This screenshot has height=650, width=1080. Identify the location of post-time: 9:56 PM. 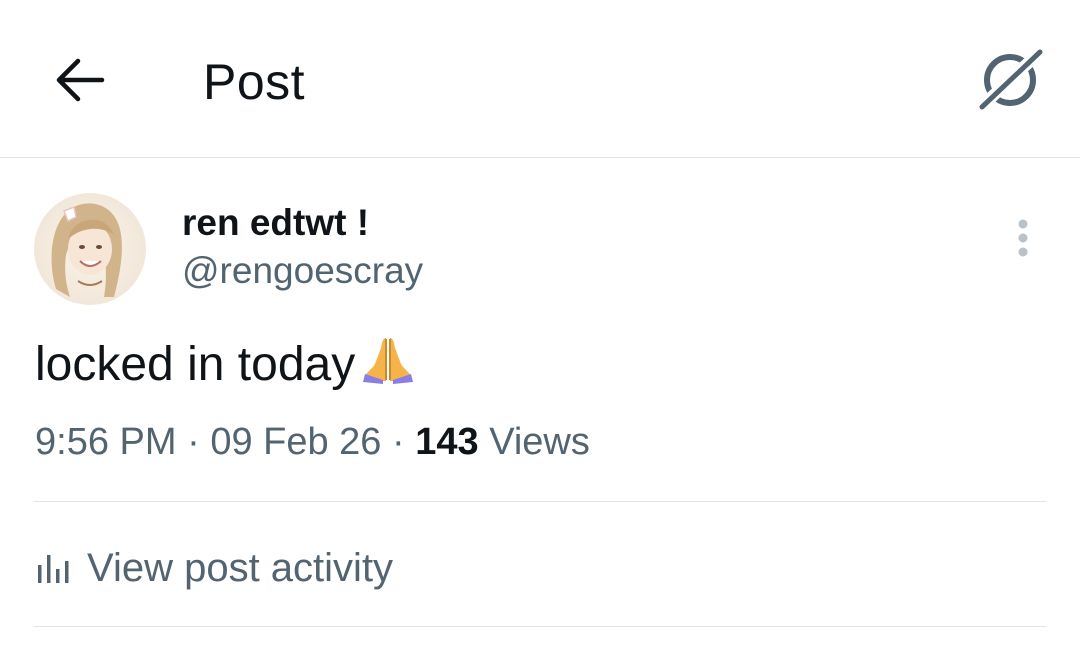
(106, 442).